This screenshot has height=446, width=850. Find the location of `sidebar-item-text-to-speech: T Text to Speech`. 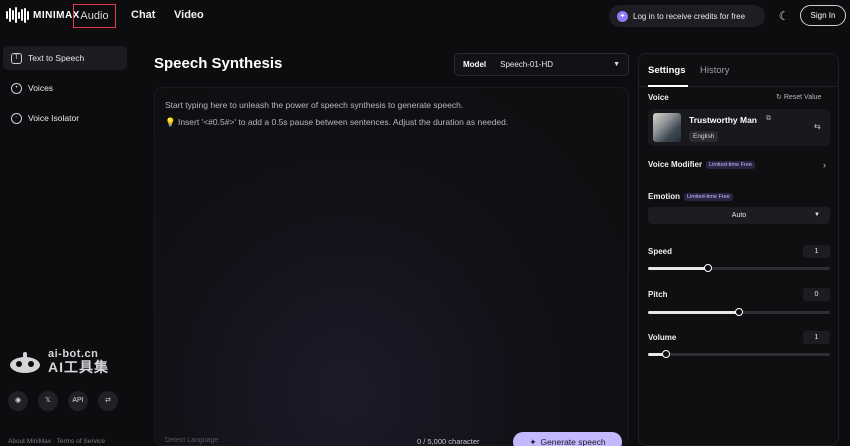

sidebar-item-text-to-speech: T Text to Speech is located at coordinates (65, 58).